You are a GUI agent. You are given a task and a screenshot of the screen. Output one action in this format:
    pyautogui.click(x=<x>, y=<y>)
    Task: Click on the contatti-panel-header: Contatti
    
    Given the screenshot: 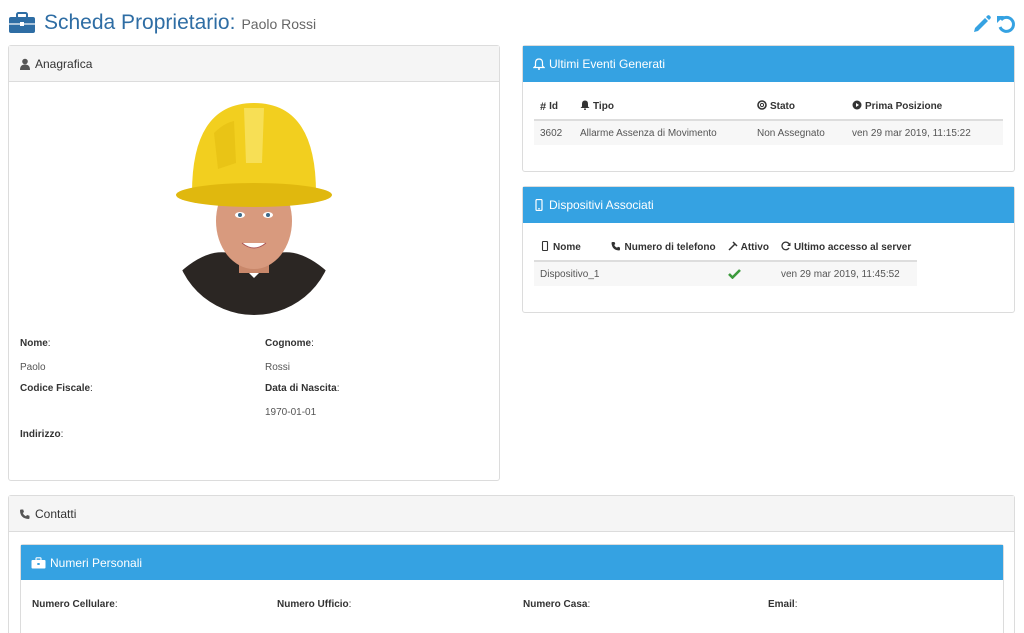 What is the action you would take?
    pyautogui.click(x=511, y=514)
    